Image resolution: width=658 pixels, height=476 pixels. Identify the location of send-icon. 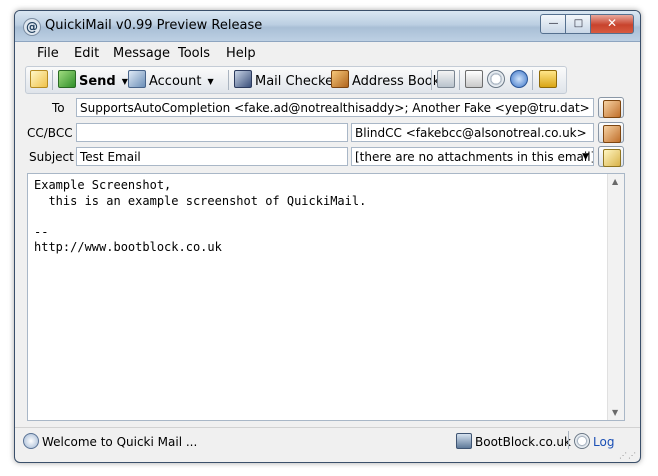
(67, 79).